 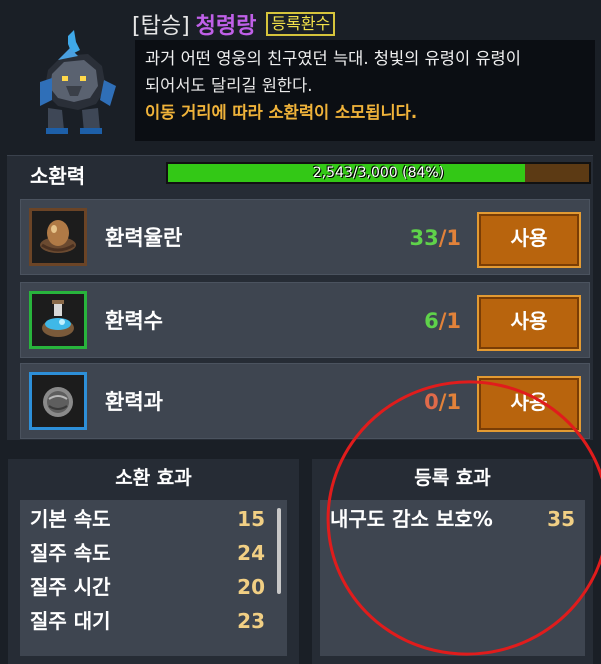 What do you see at coordinates (73, 85) in the screenshot?
I see `wolf-portrait-image` at bounding box center [73, 85].